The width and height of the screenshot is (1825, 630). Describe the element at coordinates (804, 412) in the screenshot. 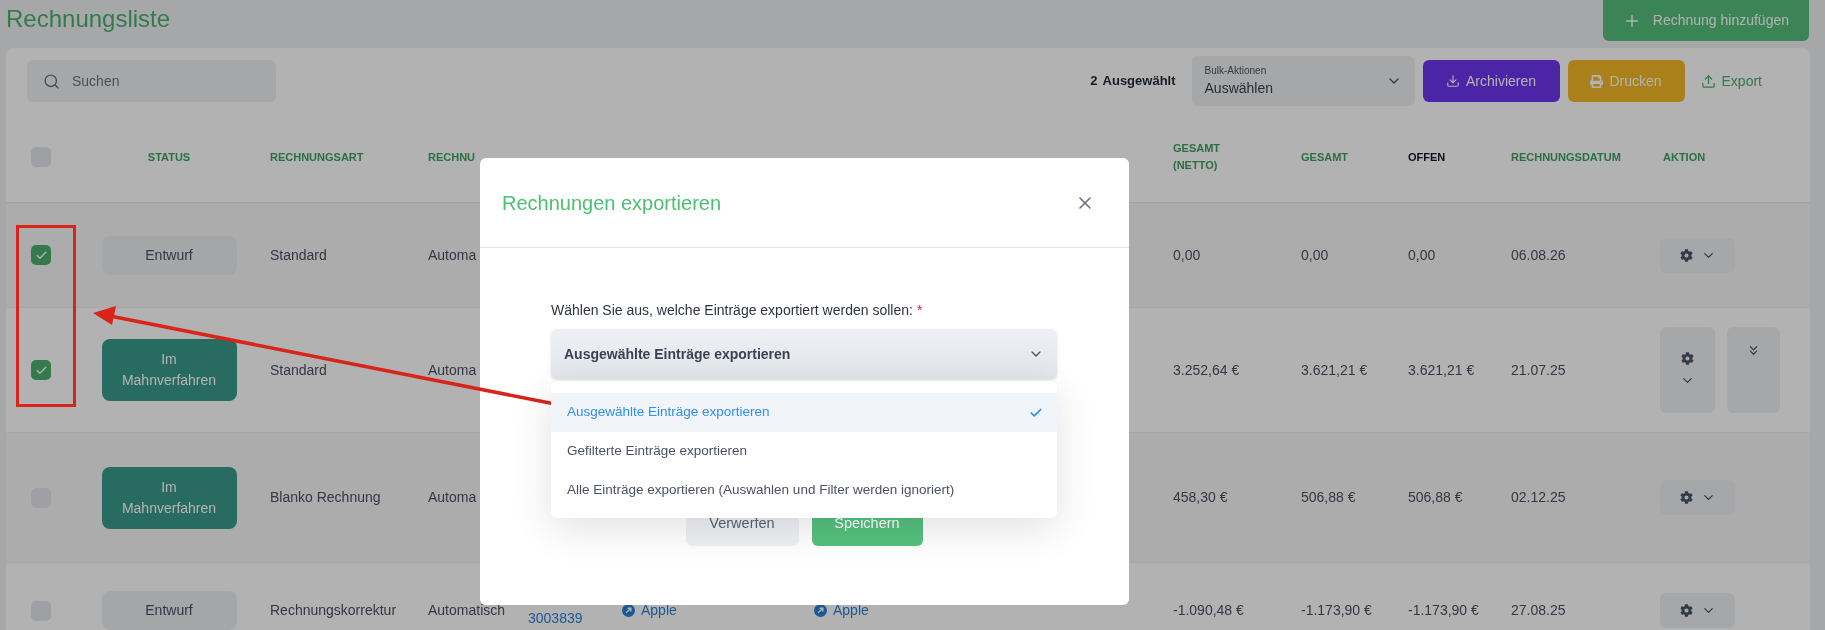

I see `dropdown-option: Ausgewählte Einträge exportieren` at that location.